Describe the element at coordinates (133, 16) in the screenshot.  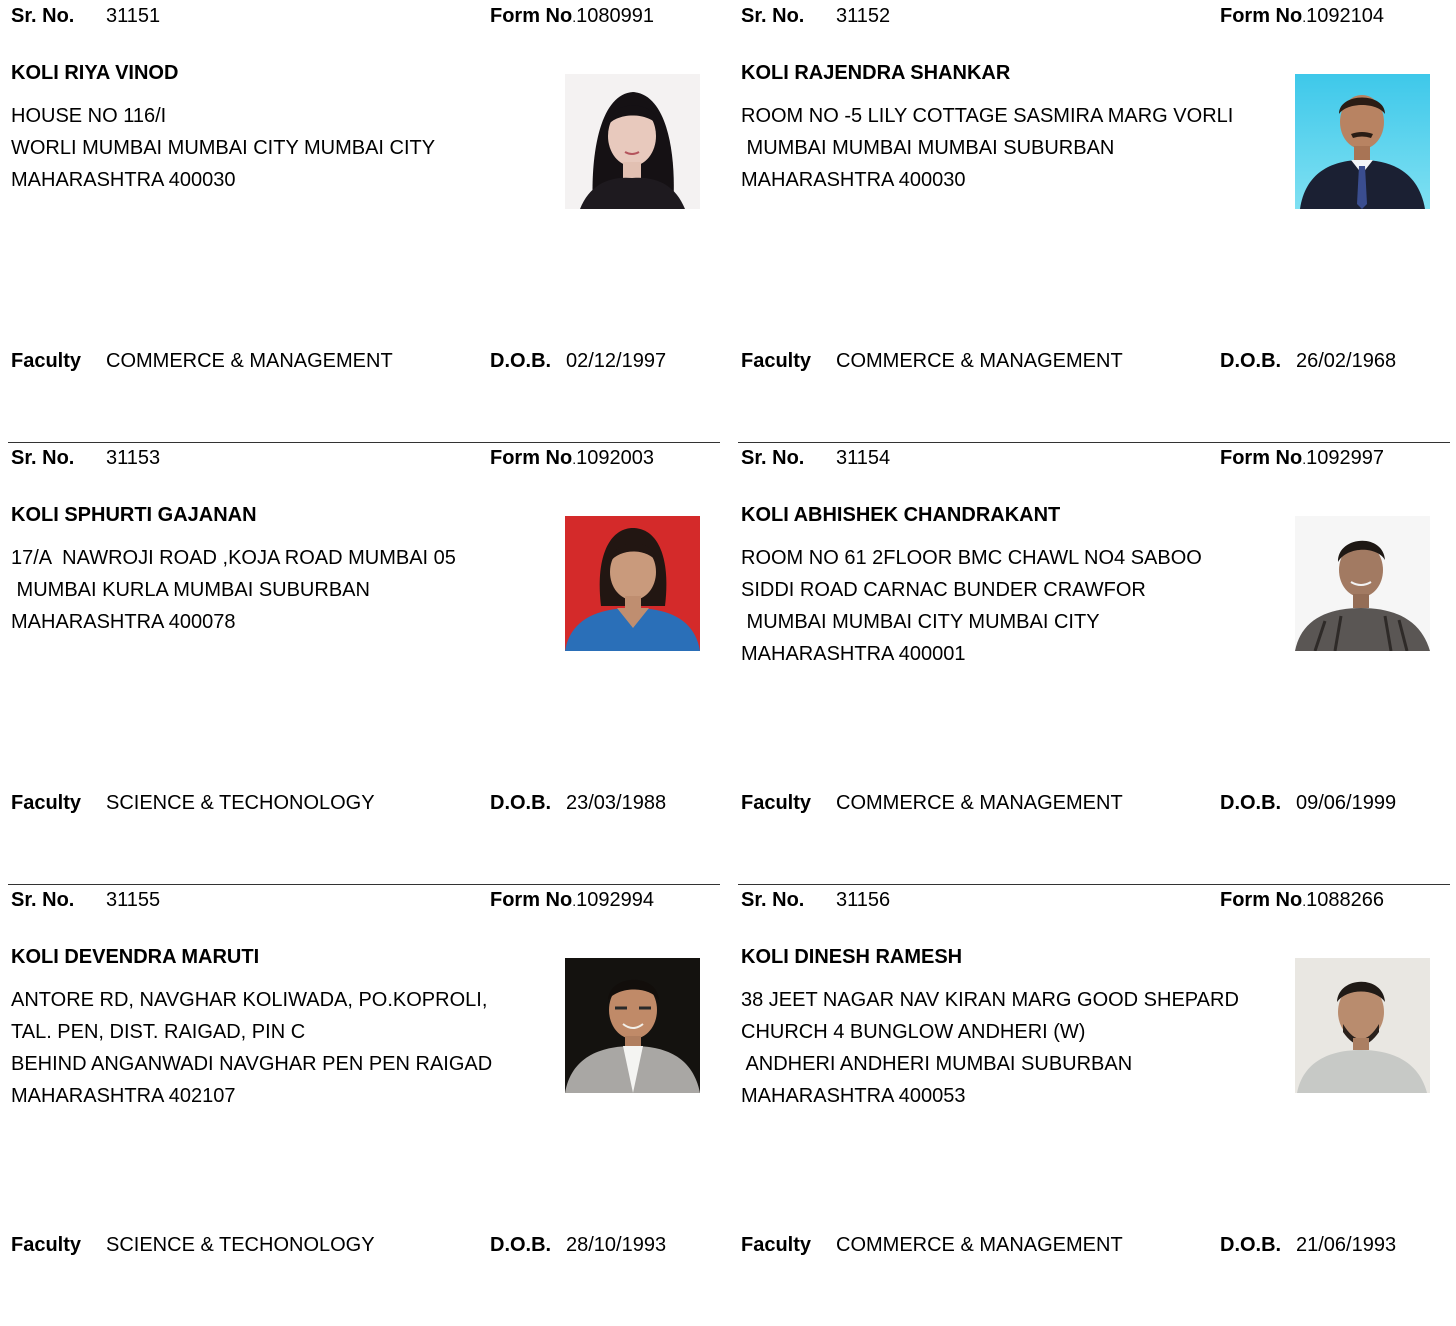
I see `sr-number: 31151` at that location.